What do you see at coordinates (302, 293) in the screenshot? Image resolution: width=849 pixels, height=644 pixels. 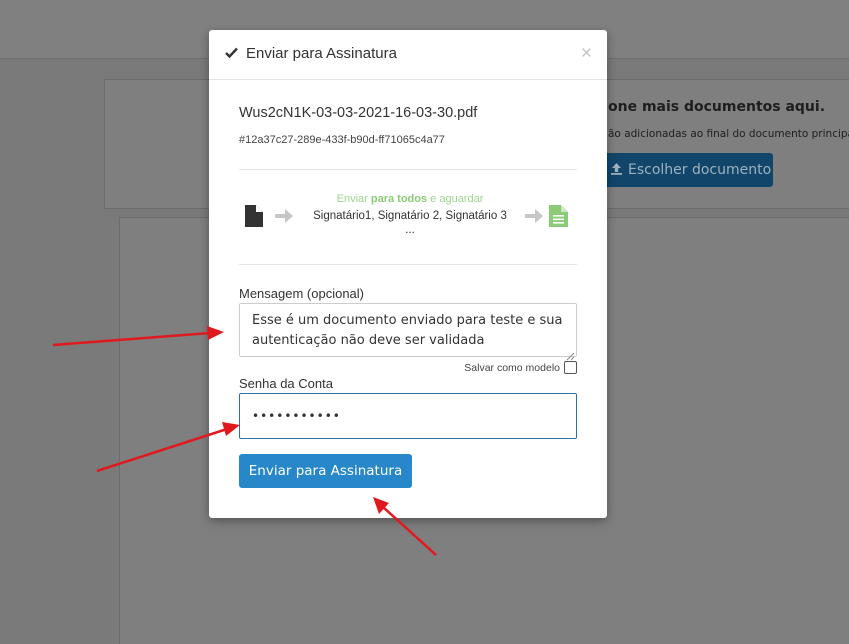 I see `message-label: Mensagem (opcional)` at bounding box center [302, 293].